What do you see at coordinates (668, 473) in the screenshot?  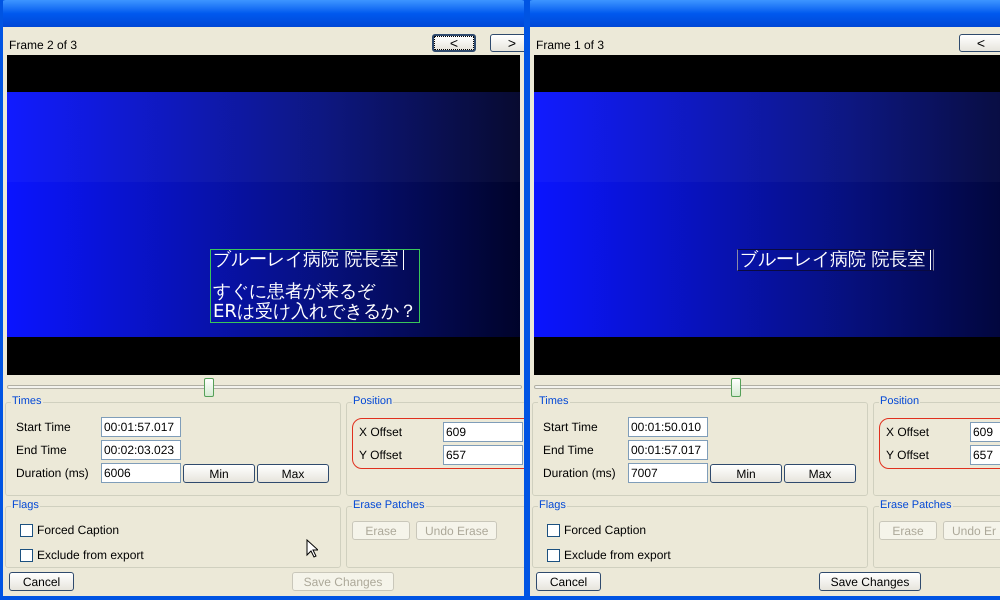 I see `text-field: 7007` at bounding box center [668, 473].